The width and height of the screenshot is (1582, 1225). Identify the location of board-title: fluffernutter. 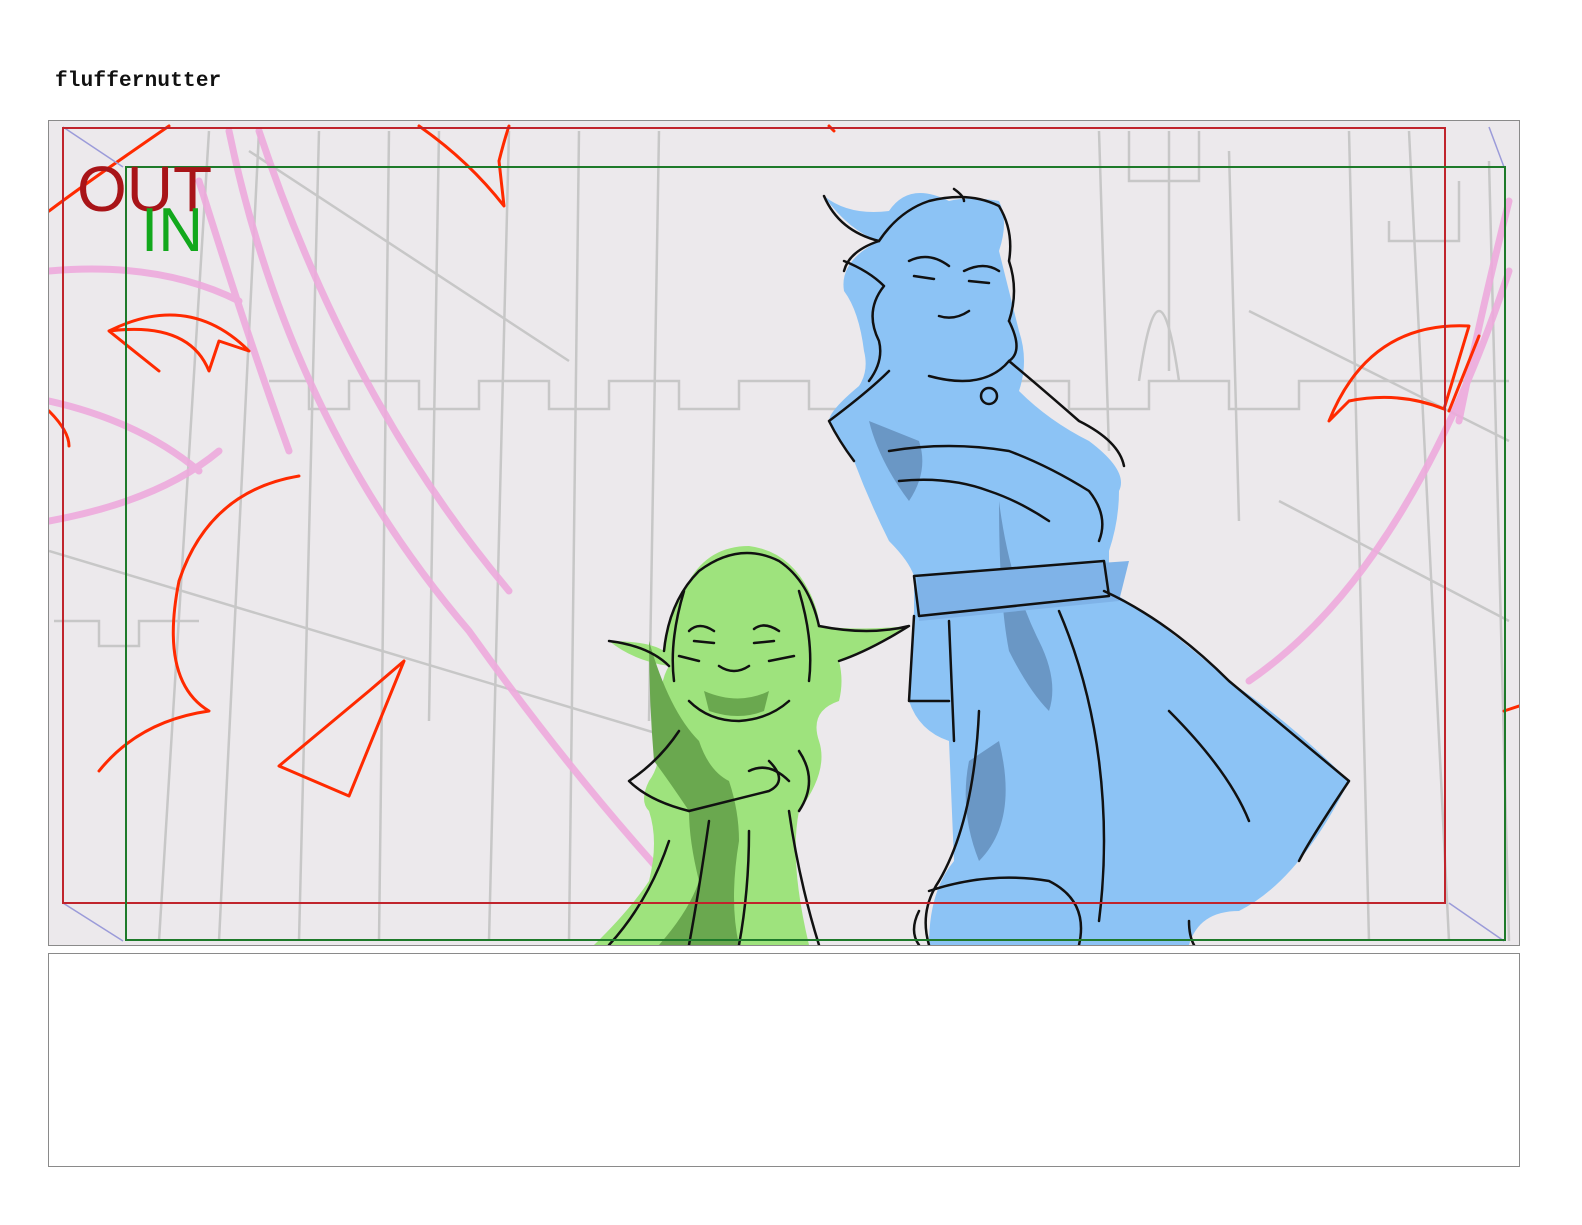
(138, 81).